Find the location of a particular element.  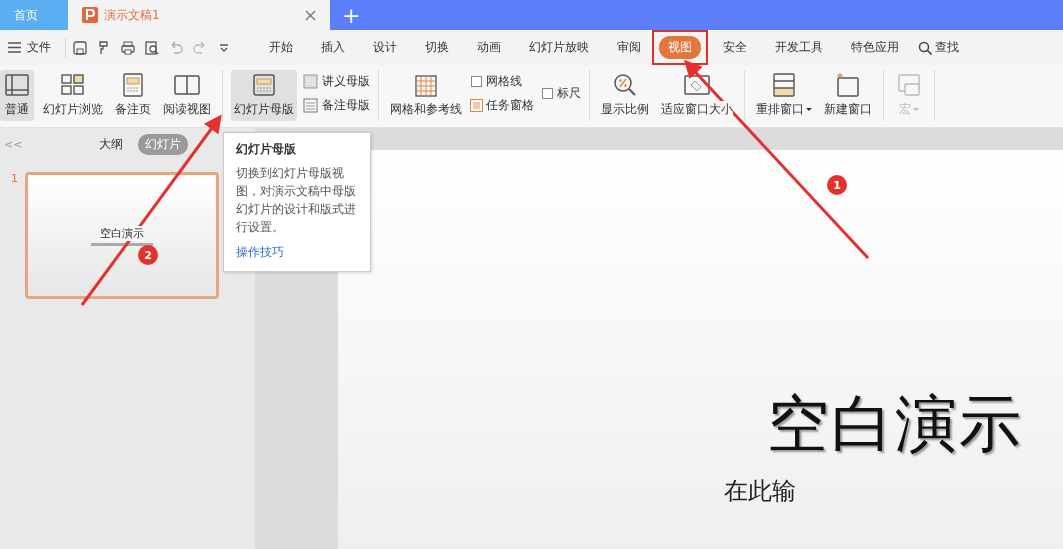

ribbon-tab: 开发工具 is located at coordinates (799, 47).